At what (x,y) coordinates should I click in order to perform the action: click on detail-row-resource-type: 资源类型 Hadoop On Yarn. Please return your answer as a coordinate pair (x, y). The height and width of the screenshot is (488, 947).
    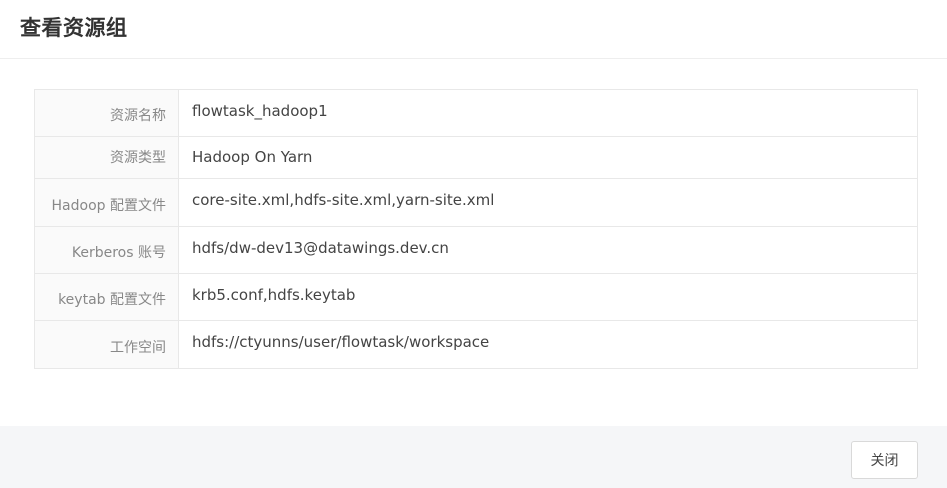
    Looking at the image, I should click on (476, 158).